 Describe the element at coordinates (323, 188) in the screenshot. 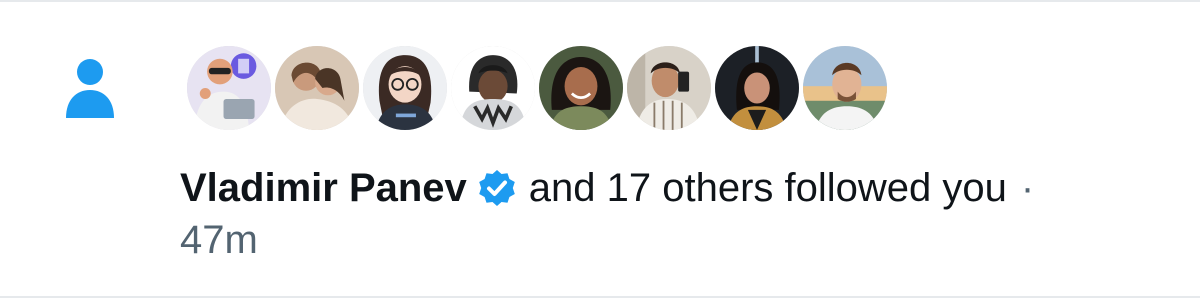

I see `user-name-link: Vladimir Panev` at that location.